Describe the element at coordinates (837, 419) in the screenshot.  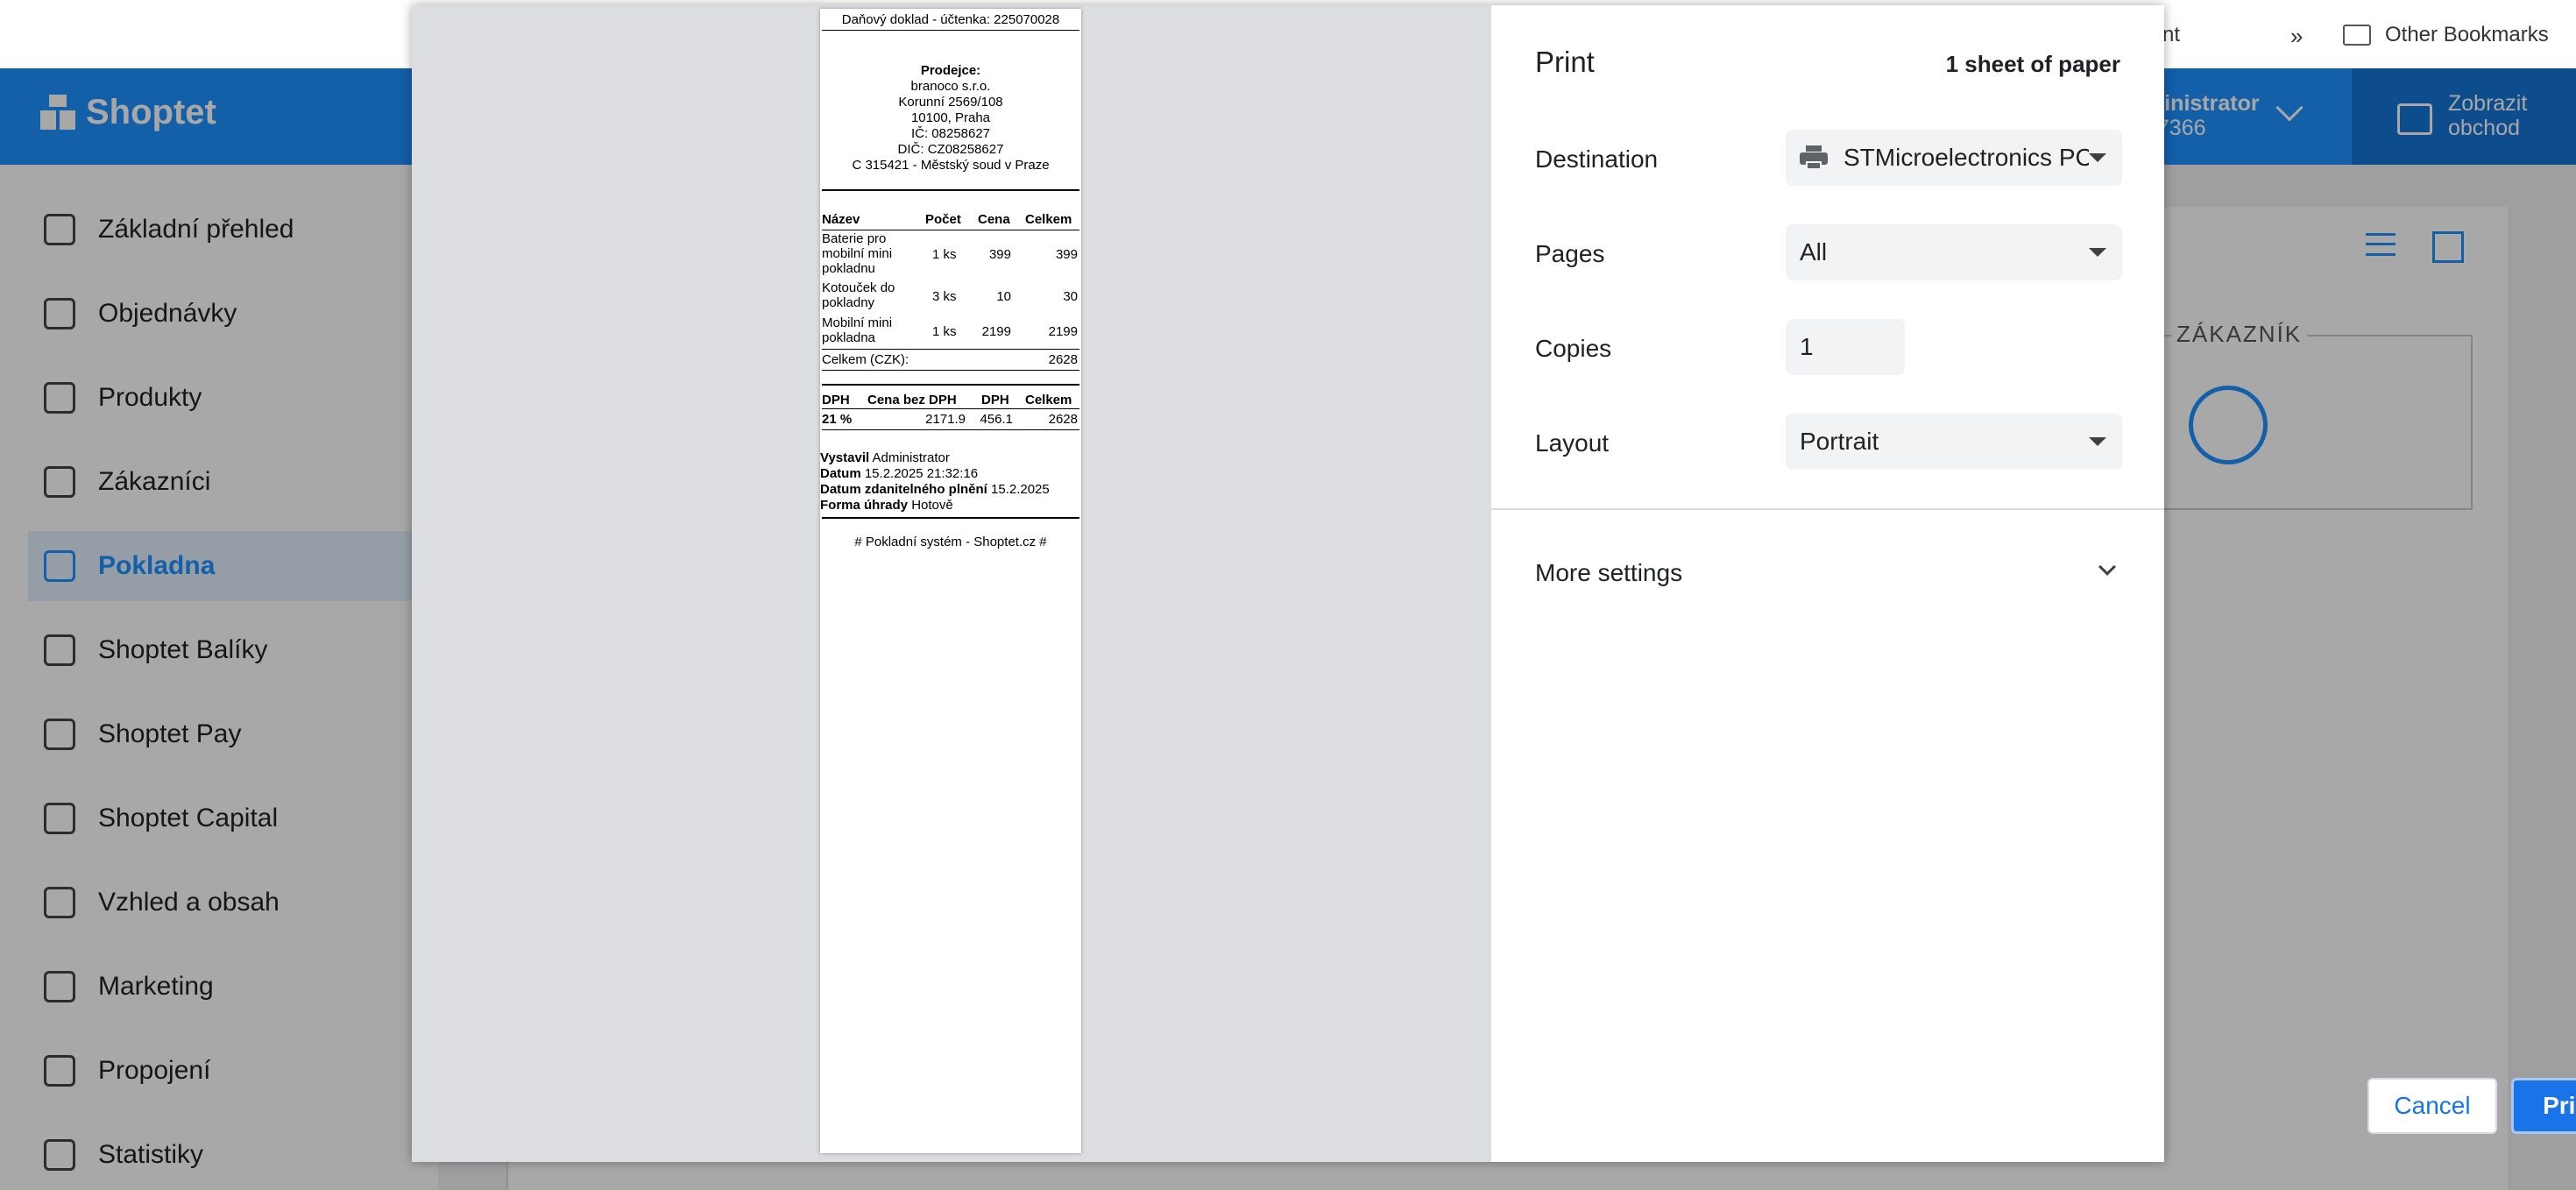
I see `vat-rate: 21 %` at that location.